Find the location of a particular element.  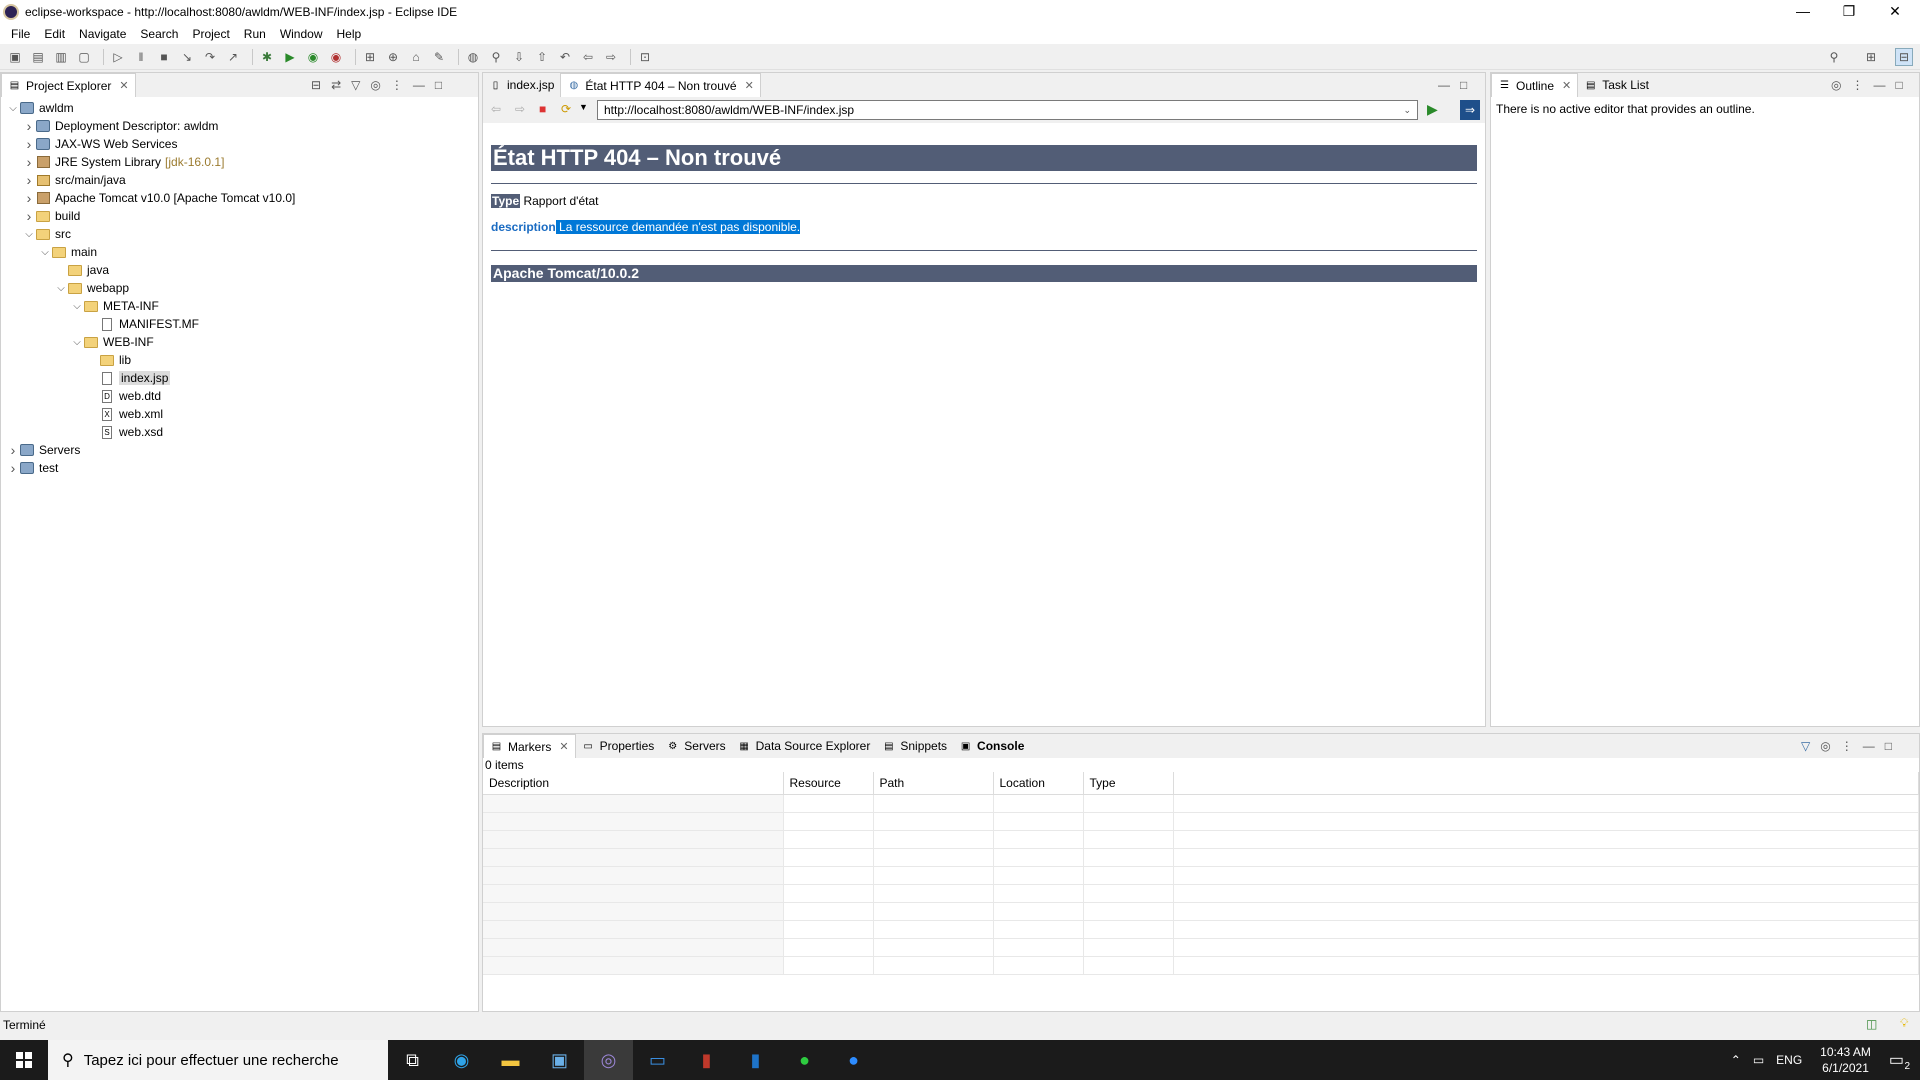

coverage-icon: ◉ is located at coordinates (313, 57).